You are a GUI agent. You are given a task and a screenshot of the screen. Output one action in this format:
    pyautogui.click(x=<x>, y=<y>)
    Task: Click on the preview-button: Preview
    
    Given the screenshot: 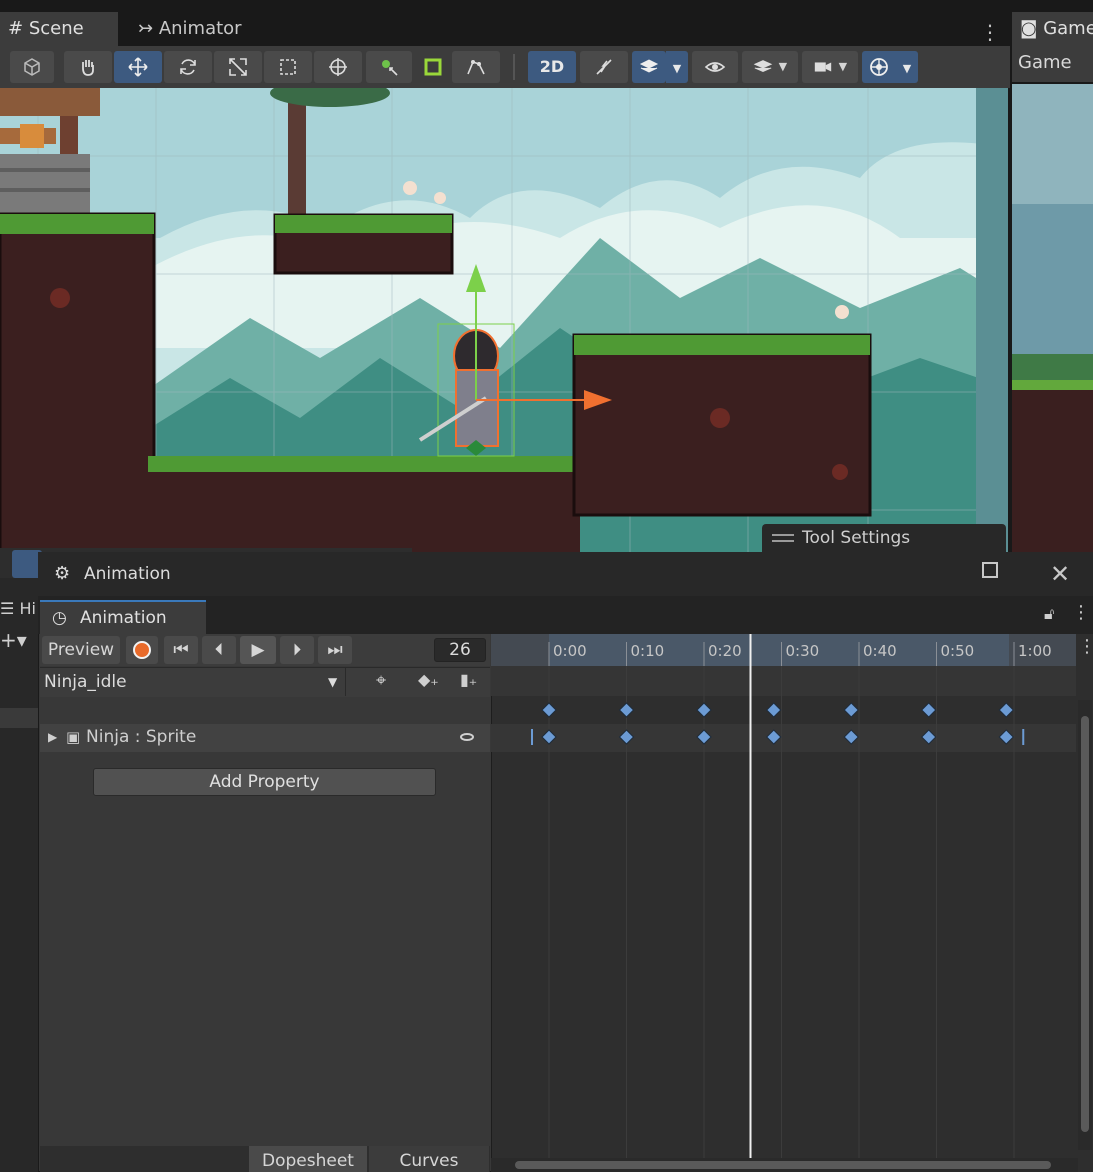 What is the action you would take?
    pyautogui.click(x=81, y=650)
    